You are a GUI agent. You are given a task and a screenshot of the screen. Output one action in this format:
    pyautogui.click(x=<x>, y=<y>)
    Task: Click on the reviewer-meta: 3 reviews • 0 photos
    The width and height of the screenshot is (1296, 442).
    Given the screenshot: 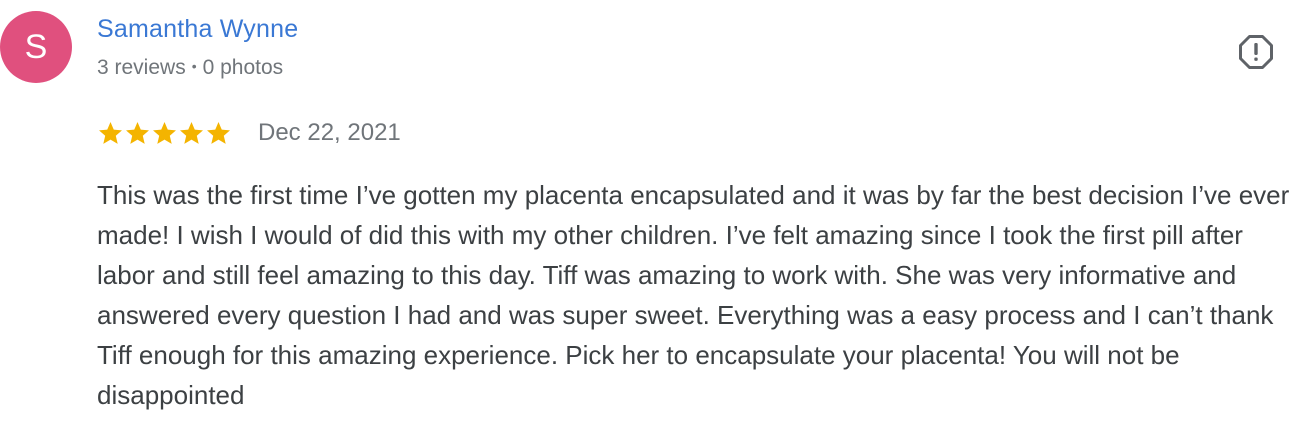 What is the action you would take?
    pyautogui.click(x=190, y=68)
    